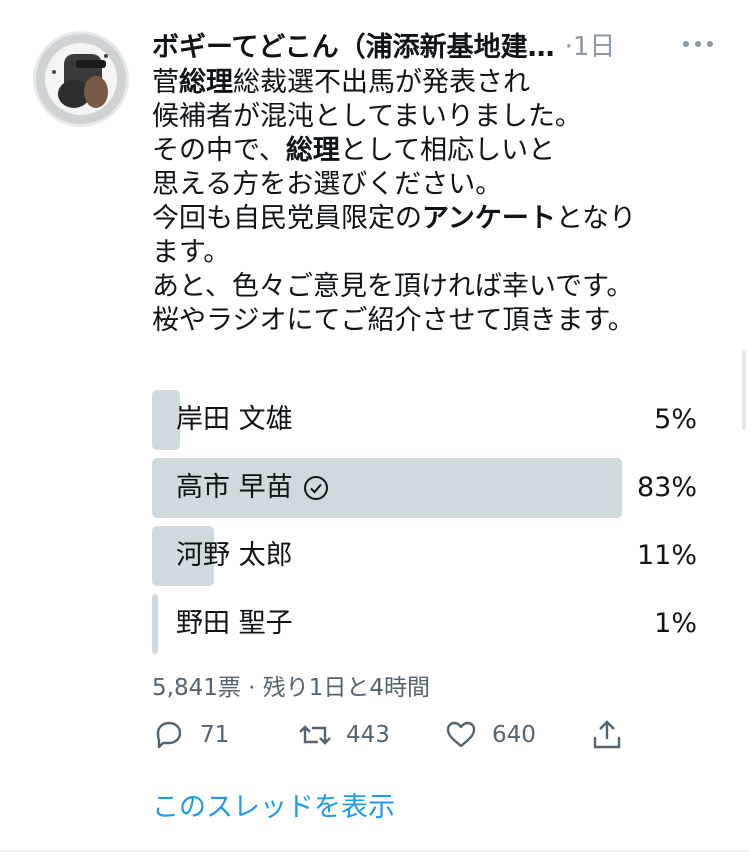 The width and height of the screenshot is (750, 858). What do you see at coordinates (675, 623) in the screenshot?
I see `poll-option-percent: 1%` at bounding box center [675, 623].